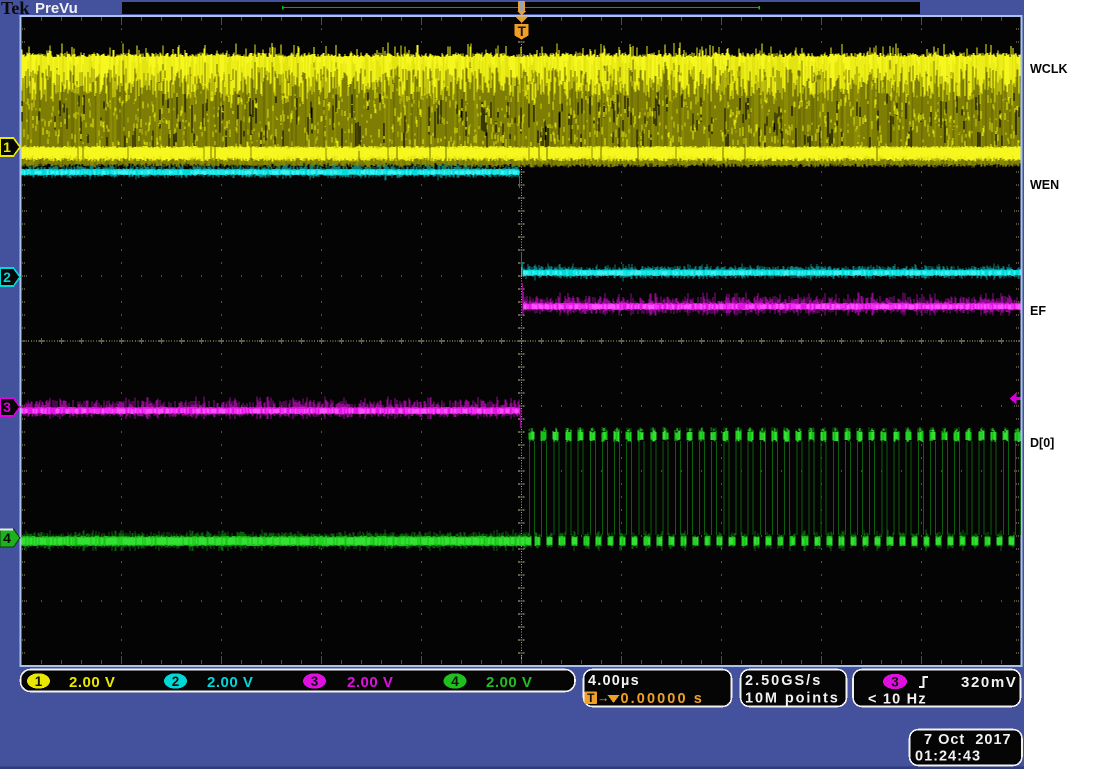 This screenshot has width=1100, height=769. I want to click on svg-text: EF, so click(1038, 311).